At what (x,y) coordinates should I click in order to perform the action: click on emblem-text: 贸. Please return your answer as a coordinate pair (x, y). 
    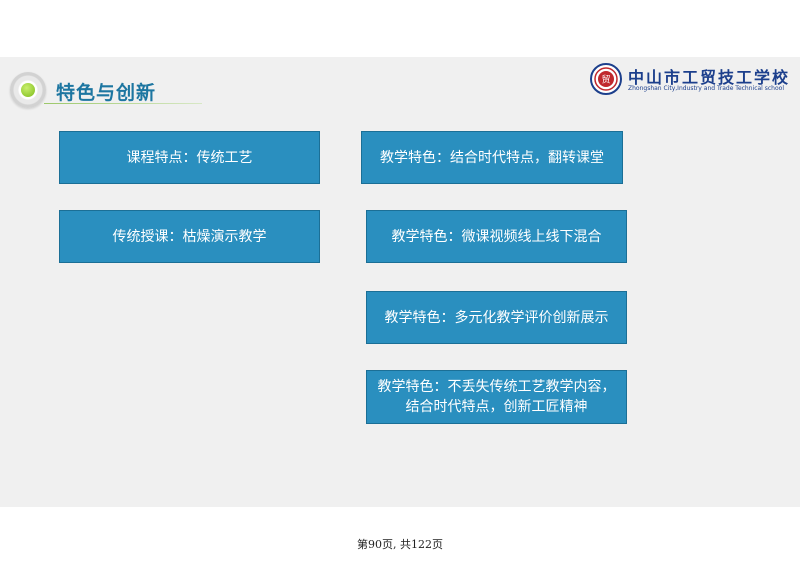
    Looking at the image, I should click on (605, 80).